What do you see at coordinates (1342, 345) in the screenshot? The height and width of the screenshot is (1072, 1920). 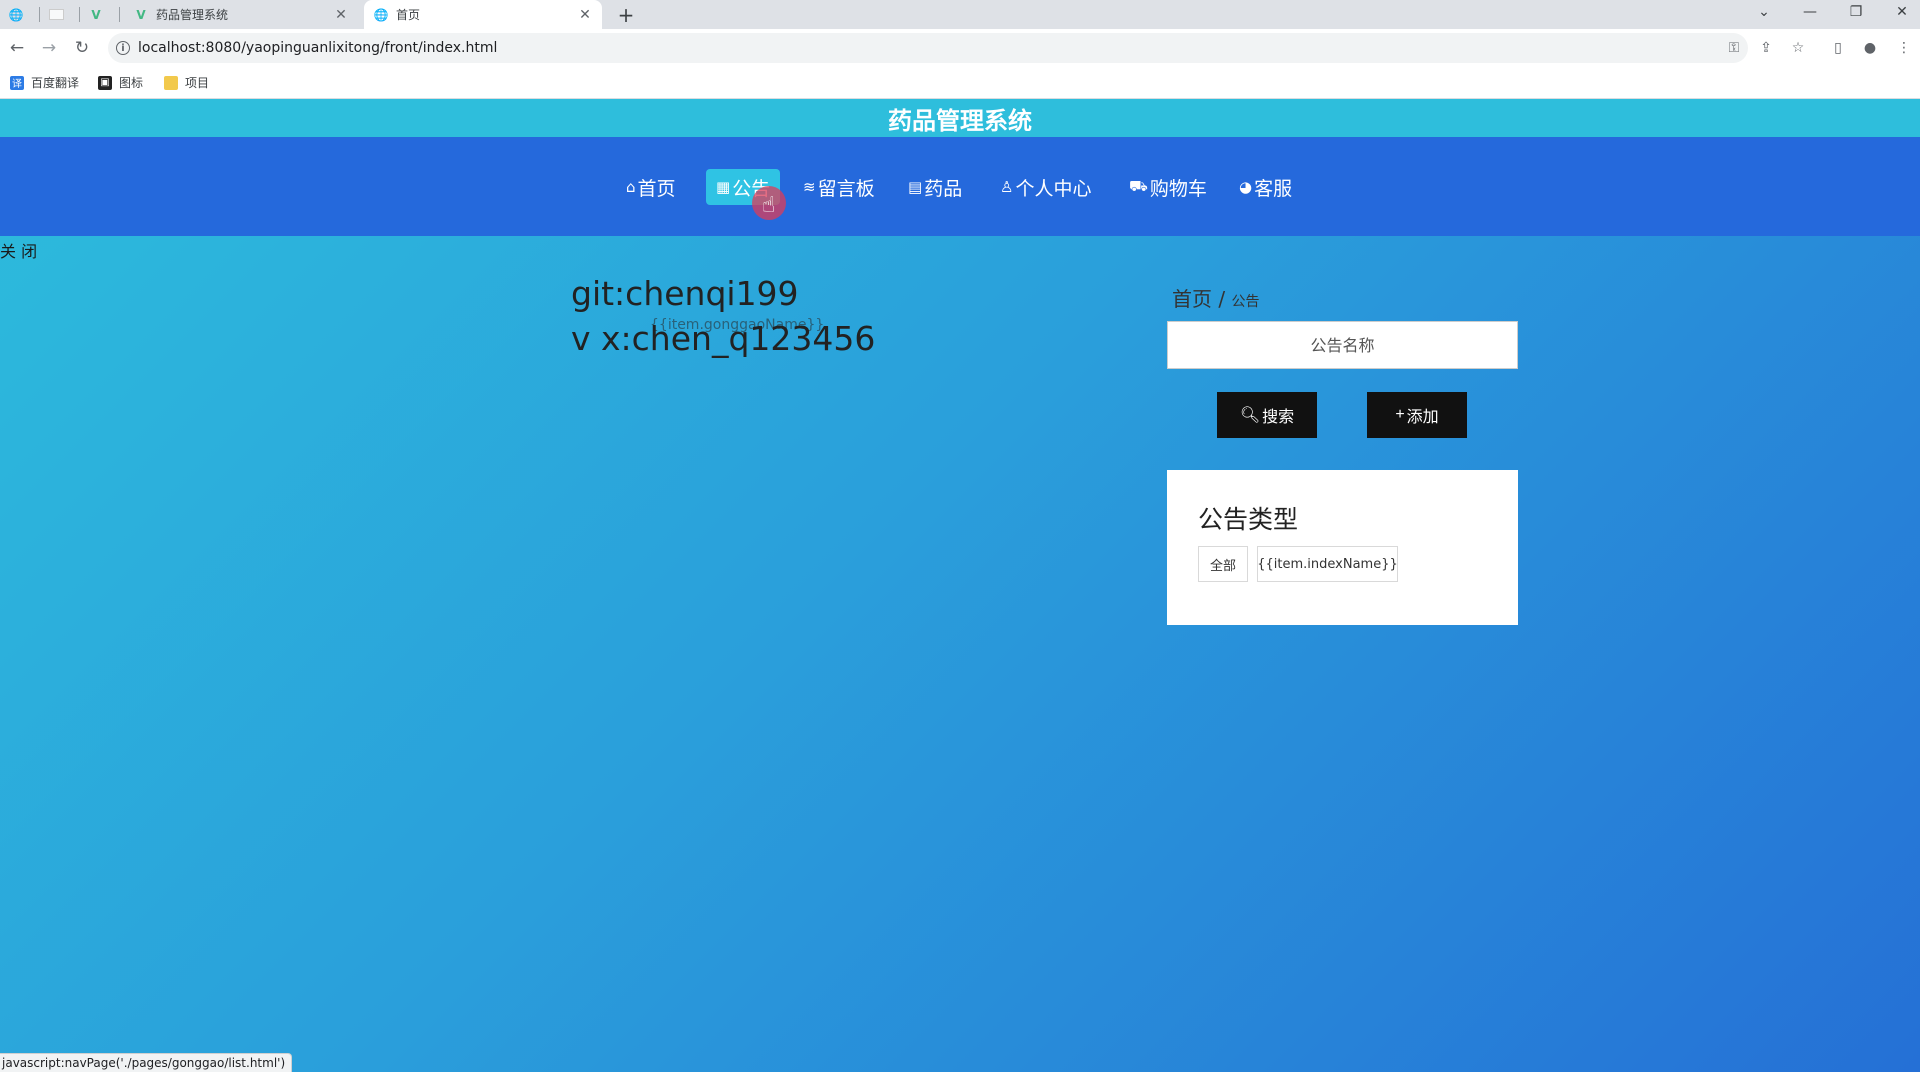 I see `notice-name-search-input` at bounding box center [1342, 345].